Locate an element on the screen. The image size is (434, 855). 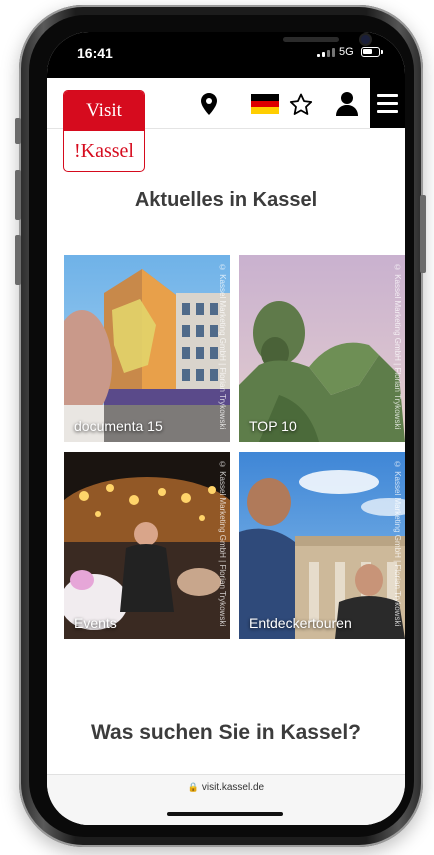
events-photo is located at coordinates (147, 545).